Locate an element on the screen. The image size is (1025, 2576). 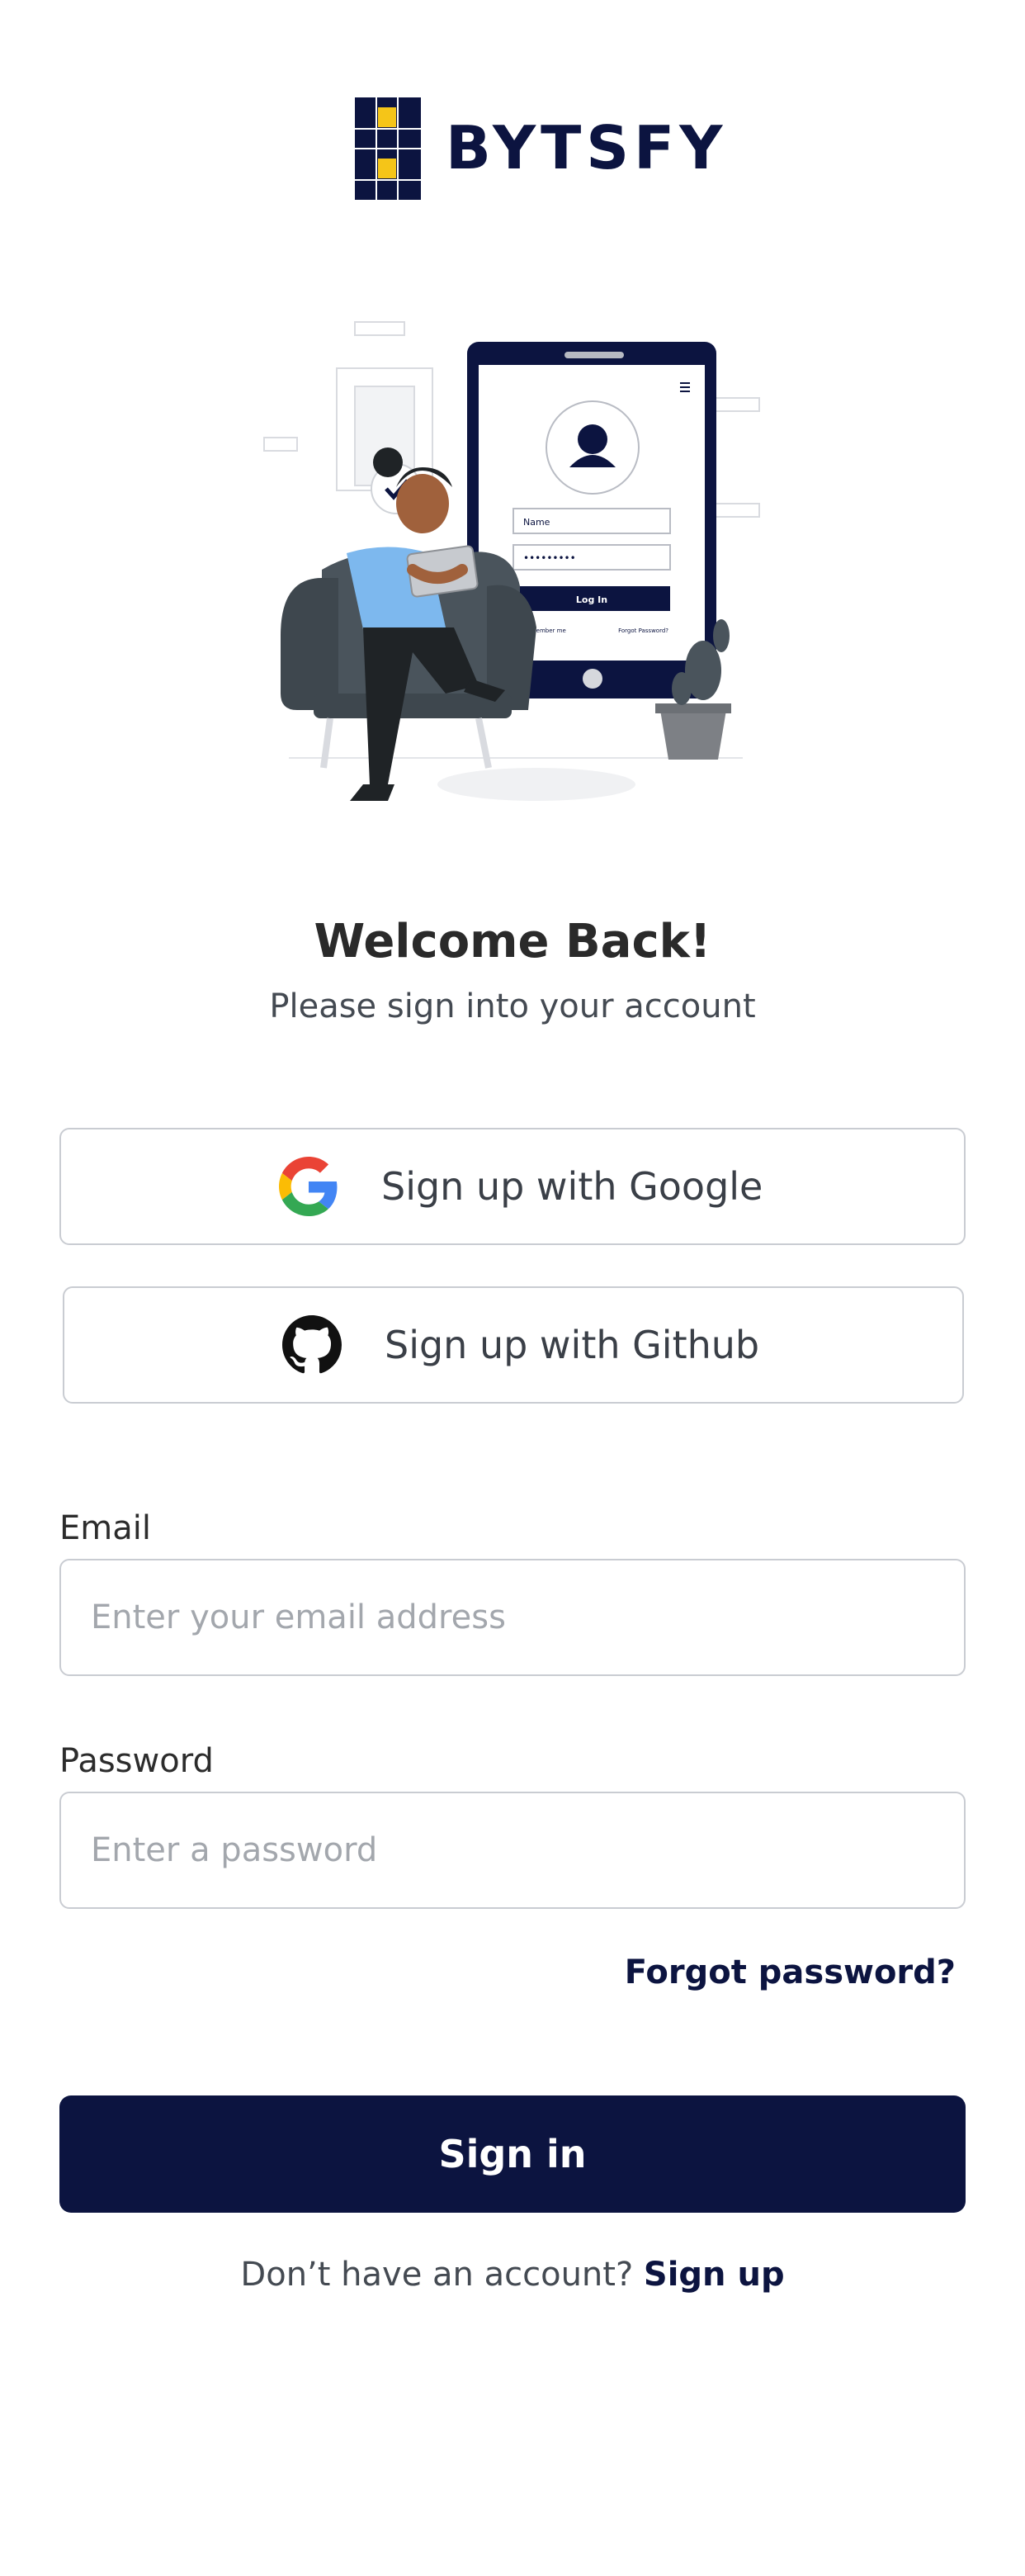
google-signup-button: Sign up with Google is located at coordinates (512, 1186).